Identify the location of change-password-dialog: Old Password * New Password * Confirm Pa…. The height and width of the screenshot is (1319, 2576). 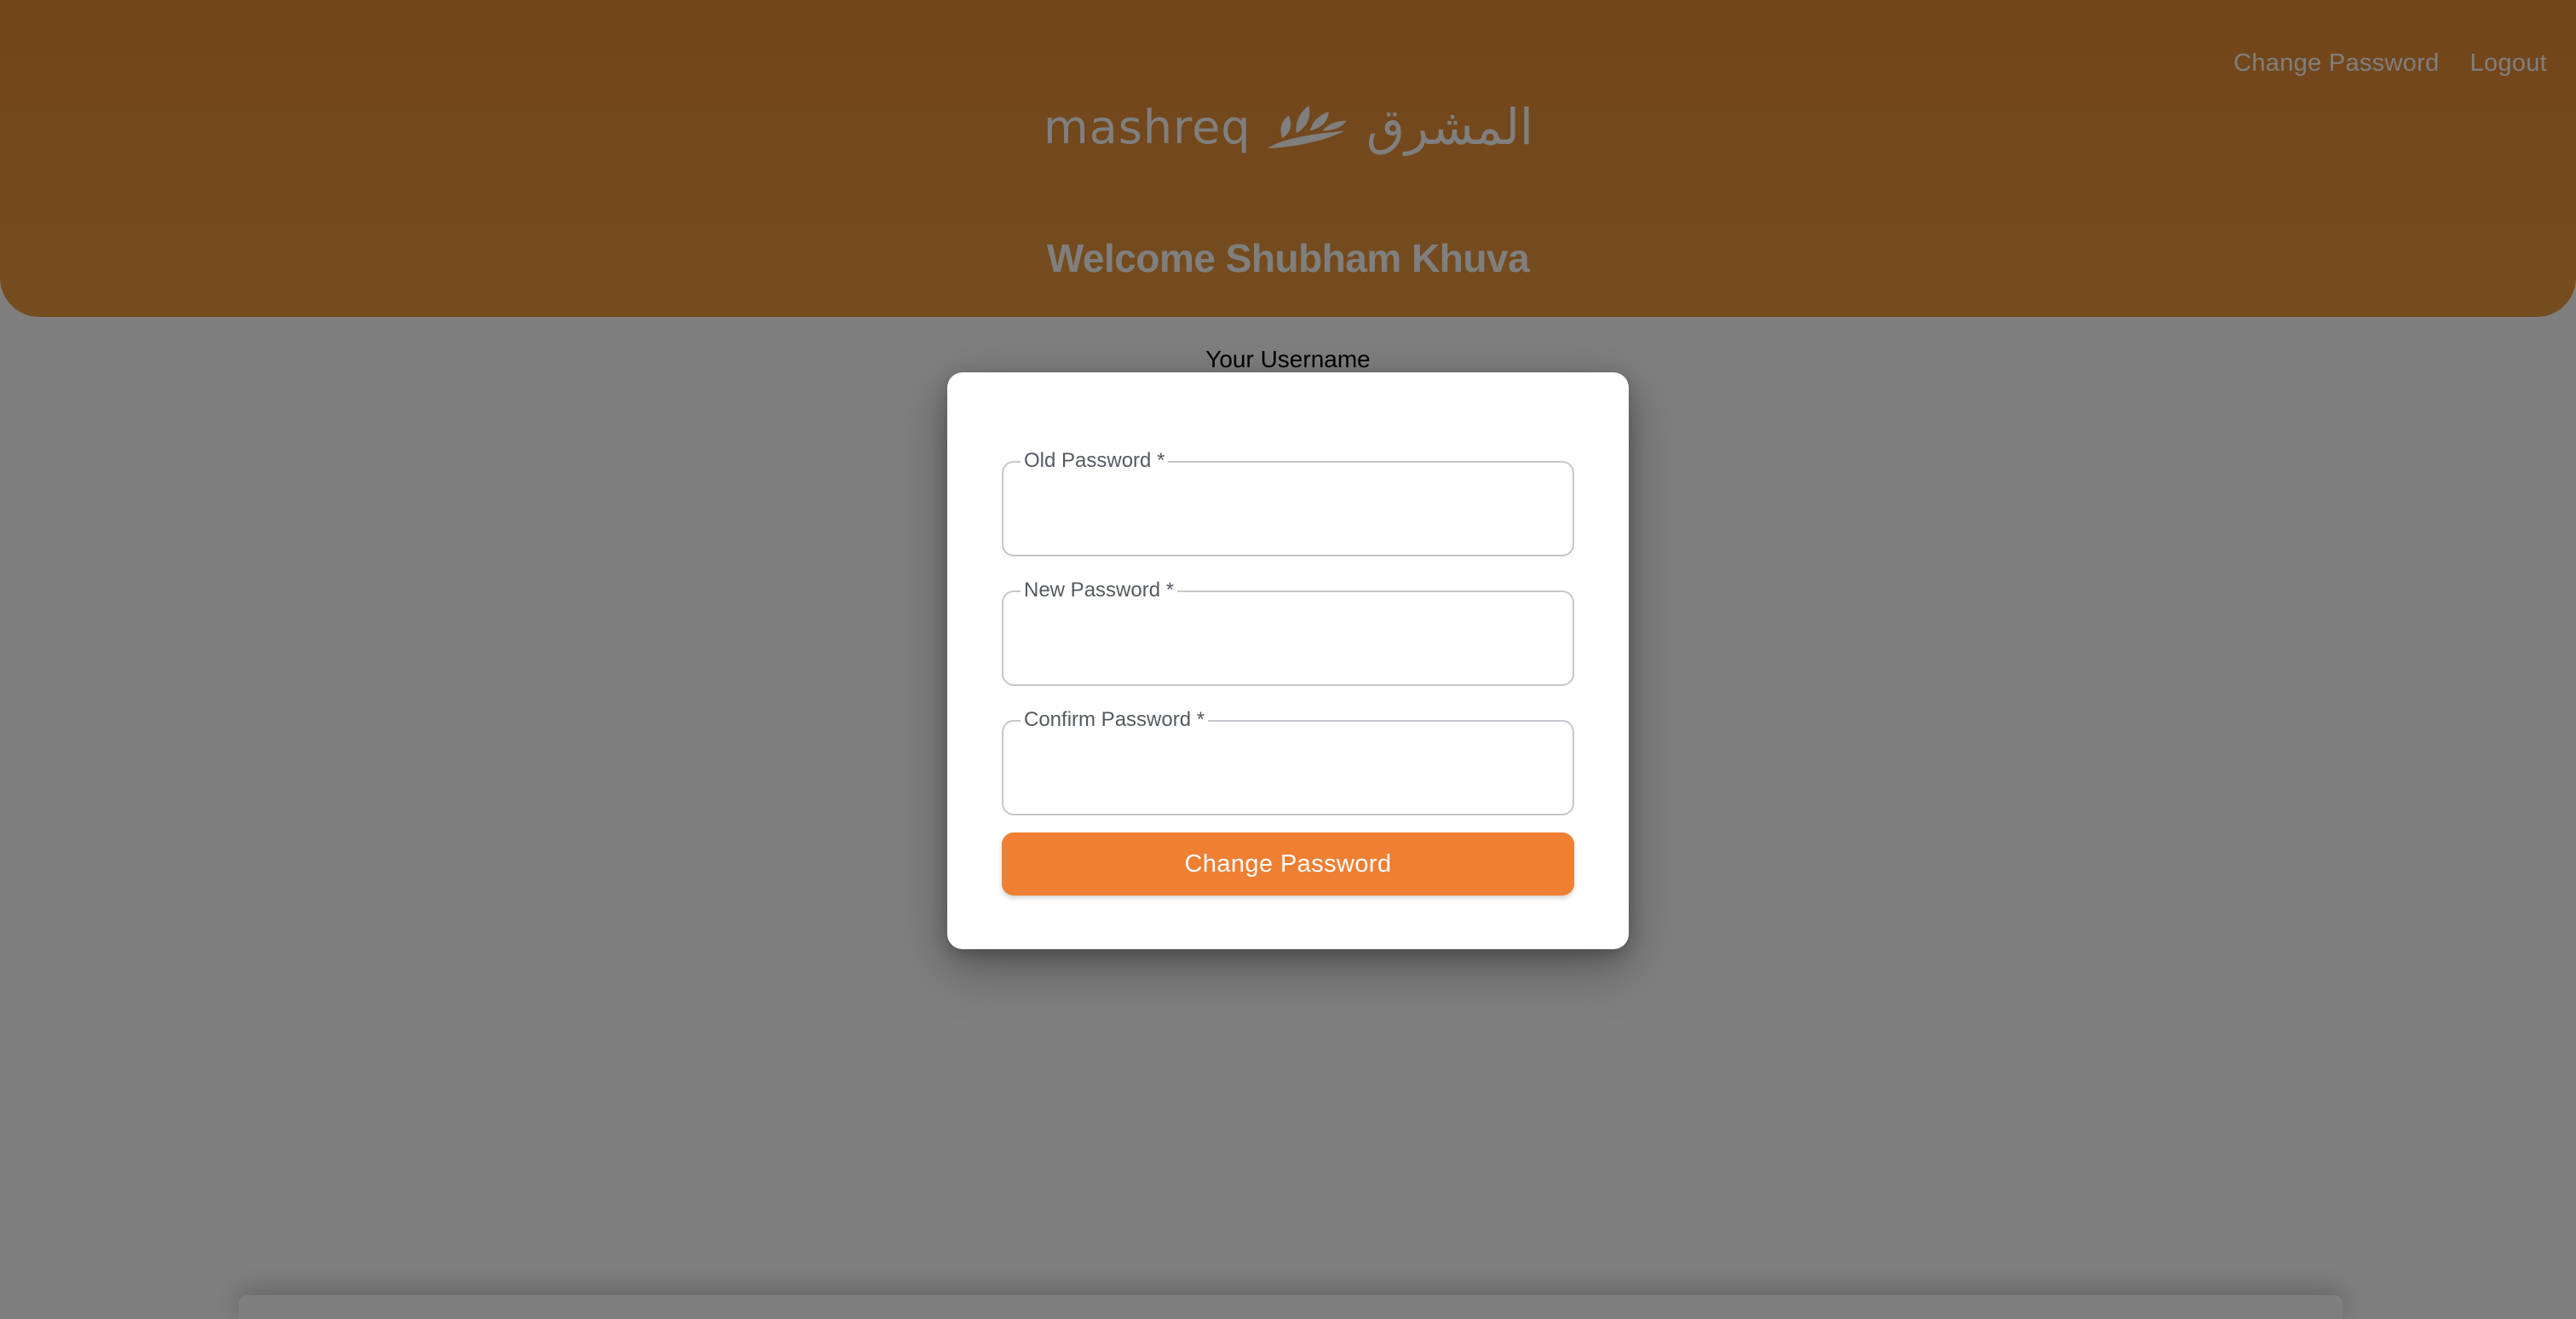
(1288, 661).